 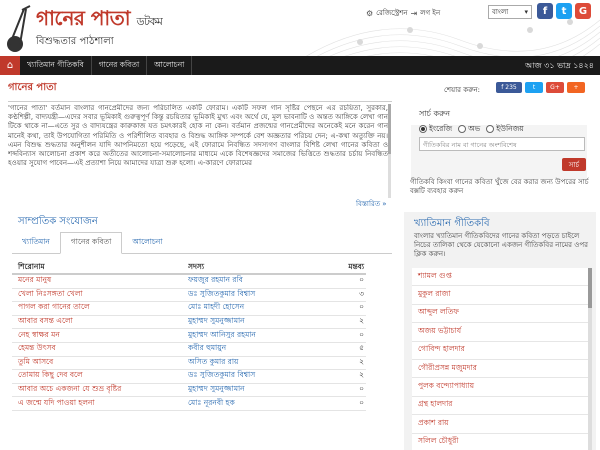 What do you see at coordinates (100, 404) in the screenshot?
I see `row-title: এ জন্মে যদি পাওয়া হলনা` at bounding box center [100, 404].